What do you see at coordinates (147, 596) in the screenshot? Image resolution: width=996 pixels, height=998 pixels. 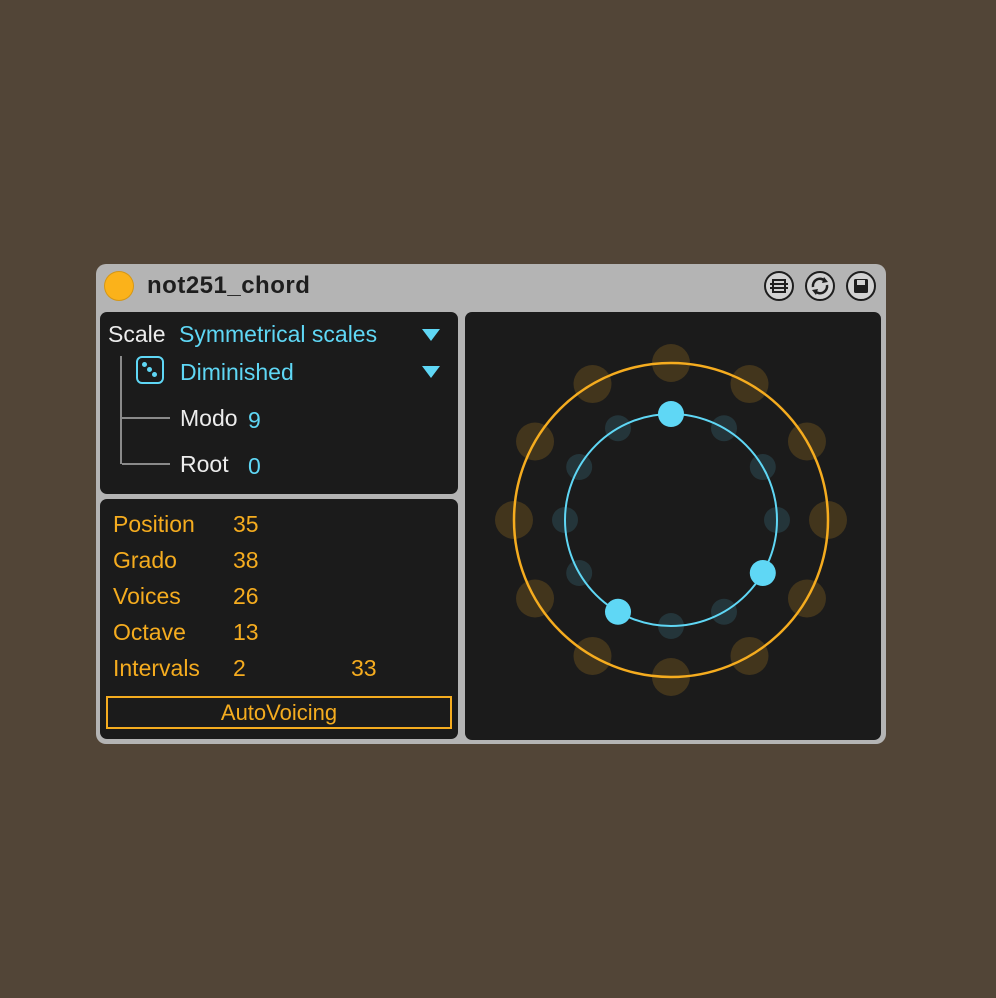 I see `voices-label: Voices` at bounding box center [147, 596].